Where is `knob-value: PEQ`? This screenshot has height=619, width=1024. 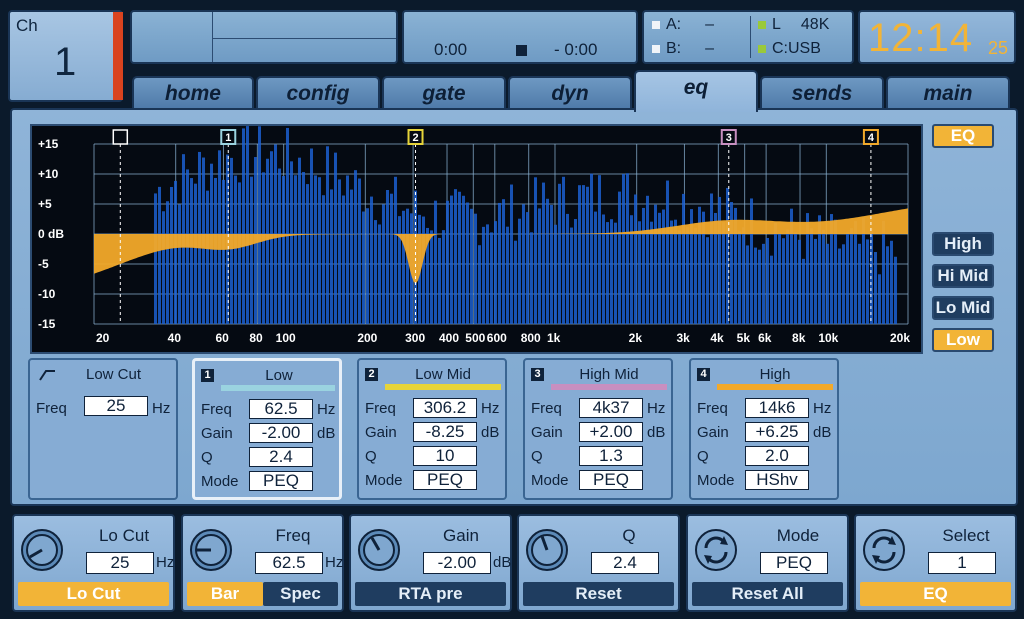
knob-value: PEQ is located at coordinates (794, 563).